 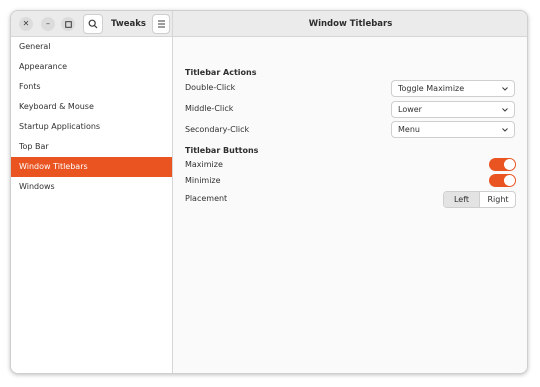 What do you see at coordinates (462, 199) in the screenshot?
I see `placement-left-button: Left` at bounding box center [462, 199].